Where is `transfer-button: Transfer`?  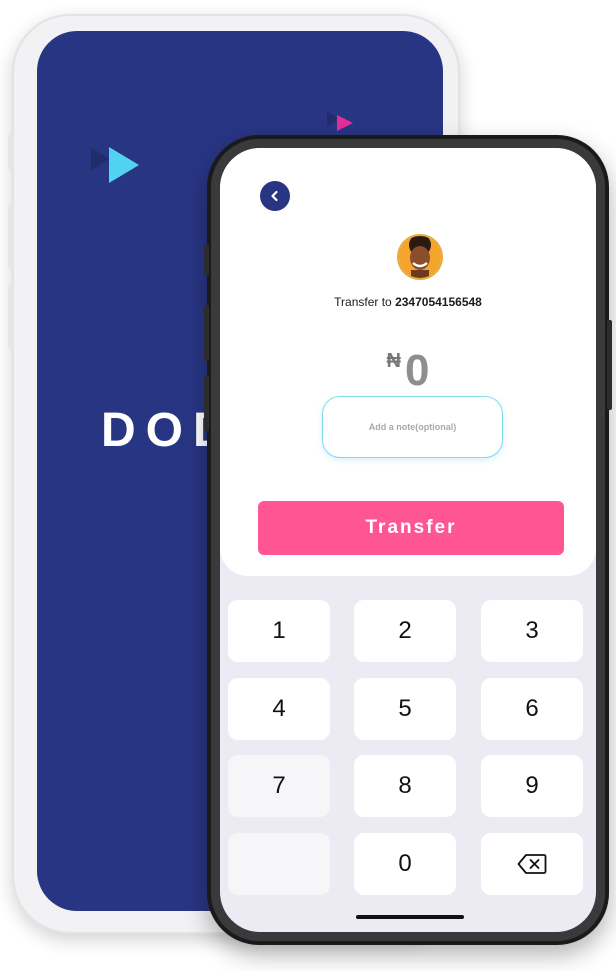
transfer-button: Transfer is located at coordinates (411, 528).